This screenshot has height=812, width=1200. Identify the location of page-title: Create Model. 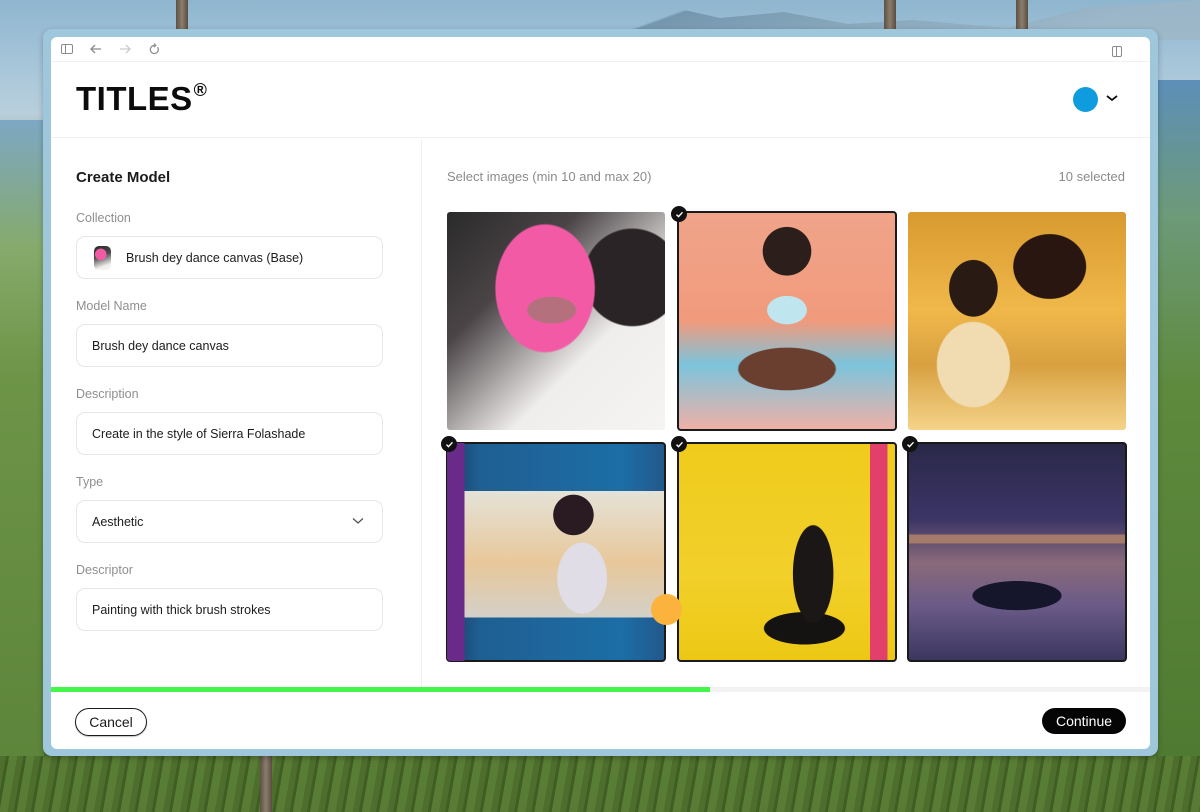
(123, 177).